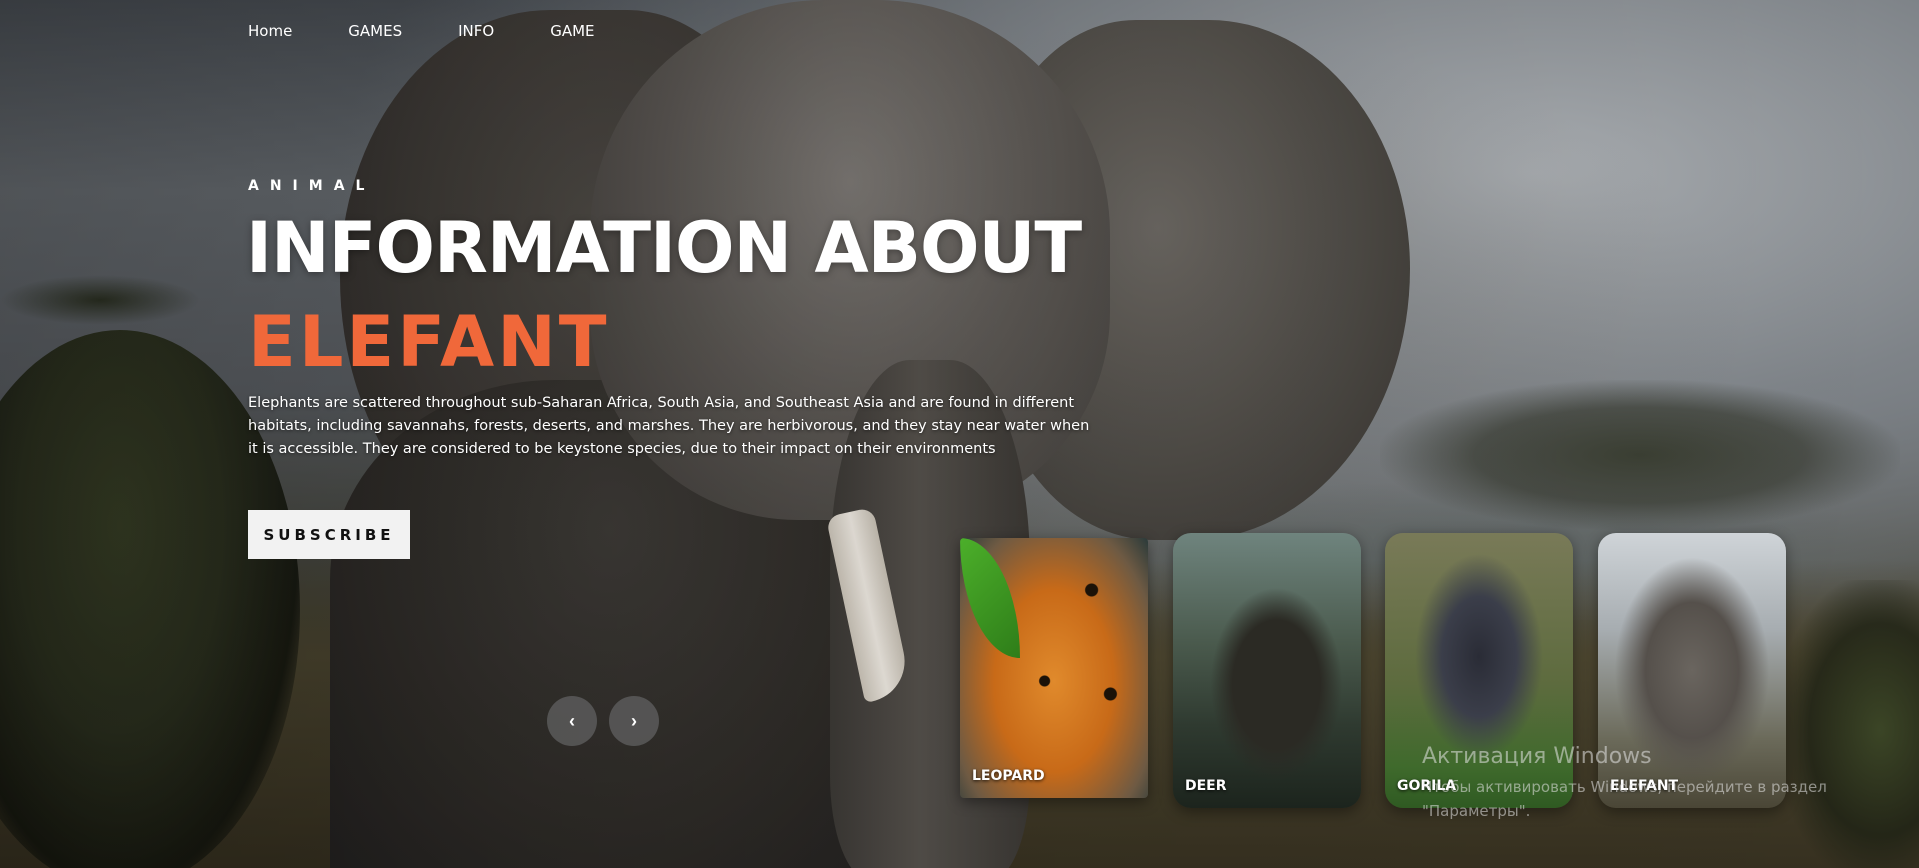 This screenshot has height=868, width=1919. I want to click on main-nav: Home GAMES INFO GAME, so click(449, 31).